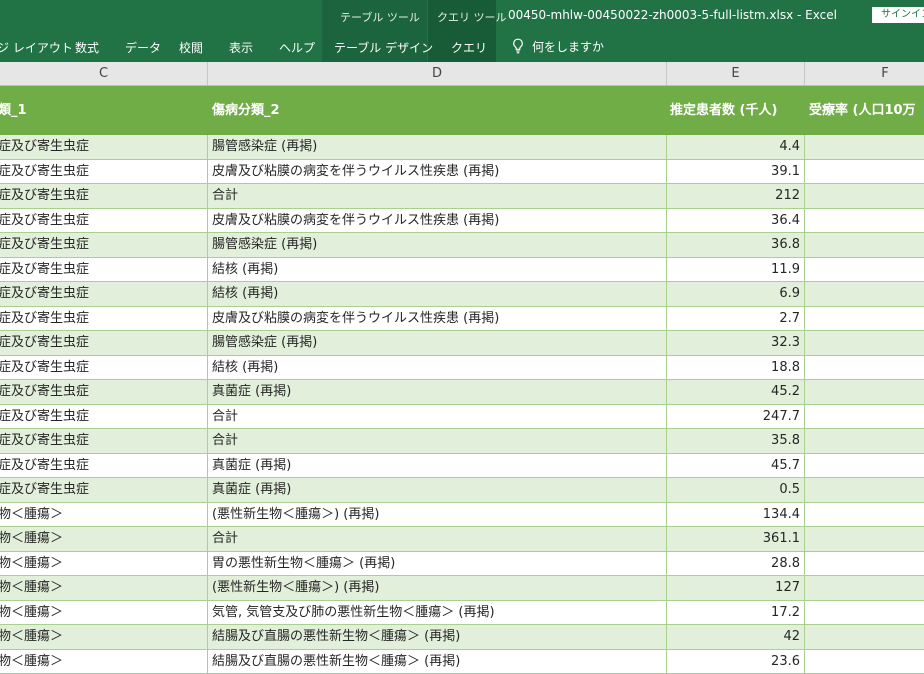 Image resolution: width=924 pixels, height=674 pixels. What do you see at coordinates (469, 47) in the screenshot?
I see `tab-query: クエリ` at bounding box center [469, 47].